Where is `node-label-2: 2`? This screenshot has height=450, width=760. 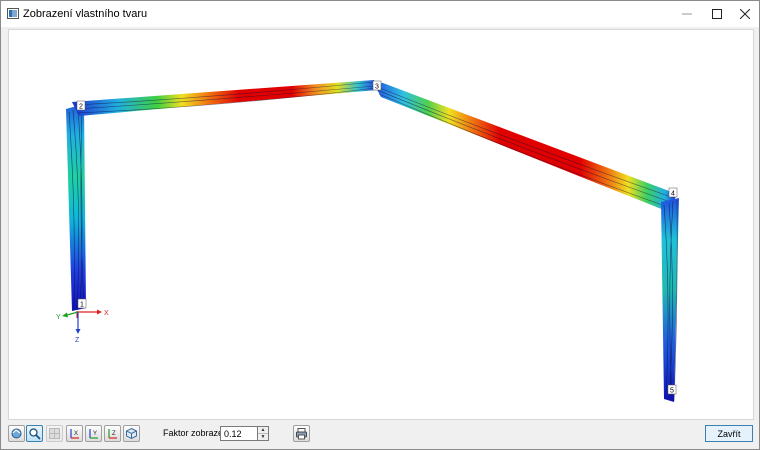 node-label-2: 2 is located at coordinates (81, 105).